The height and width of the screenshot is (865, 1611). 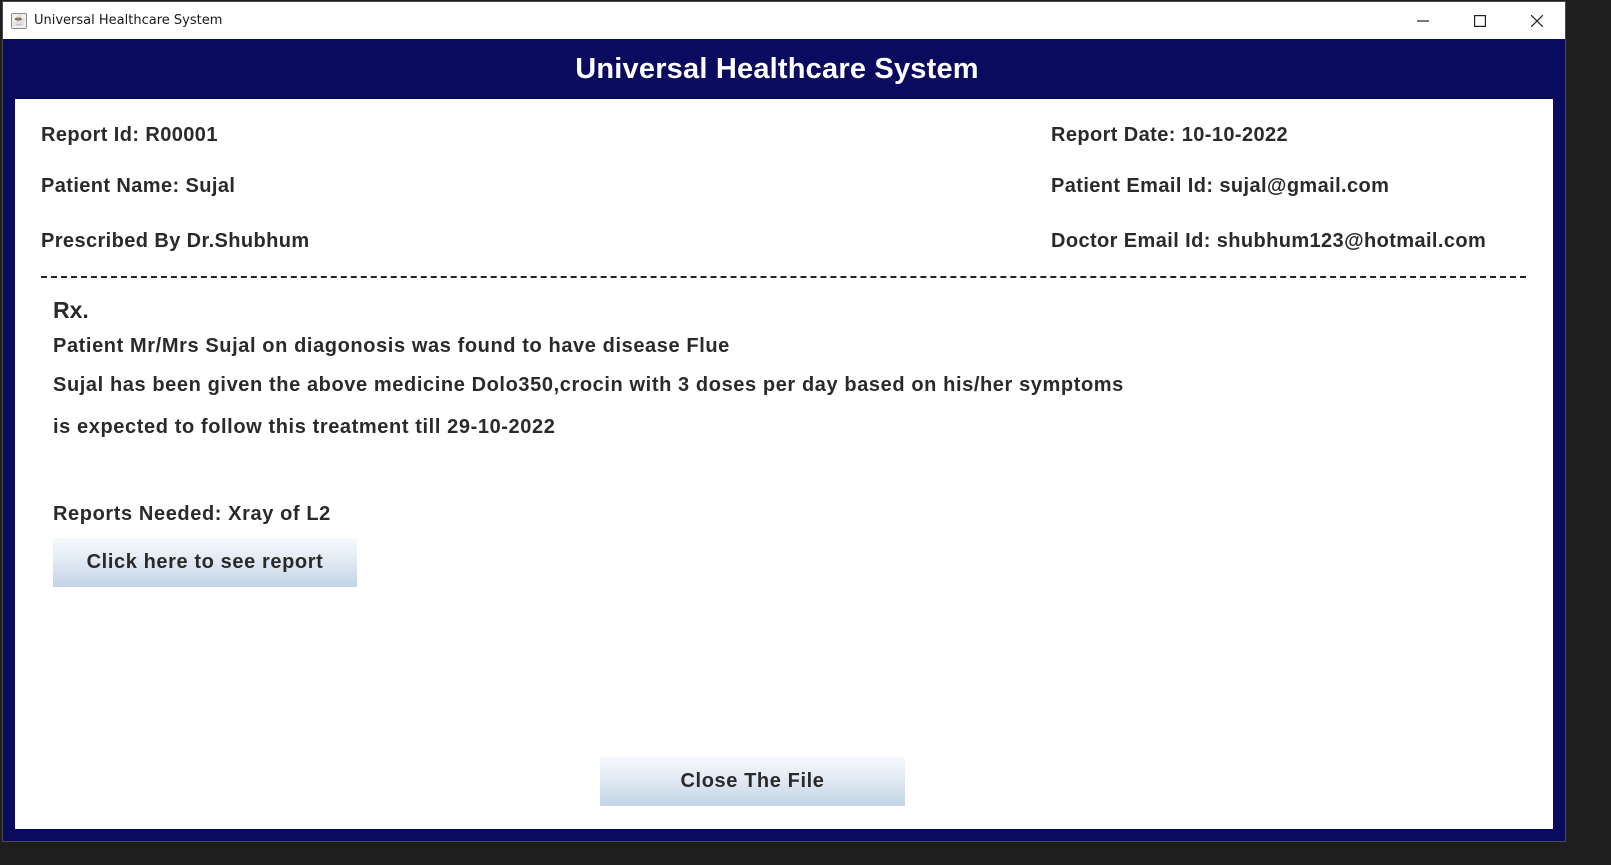 I want to click on java-cup-icon: ☕, so click(x=19, y=20).